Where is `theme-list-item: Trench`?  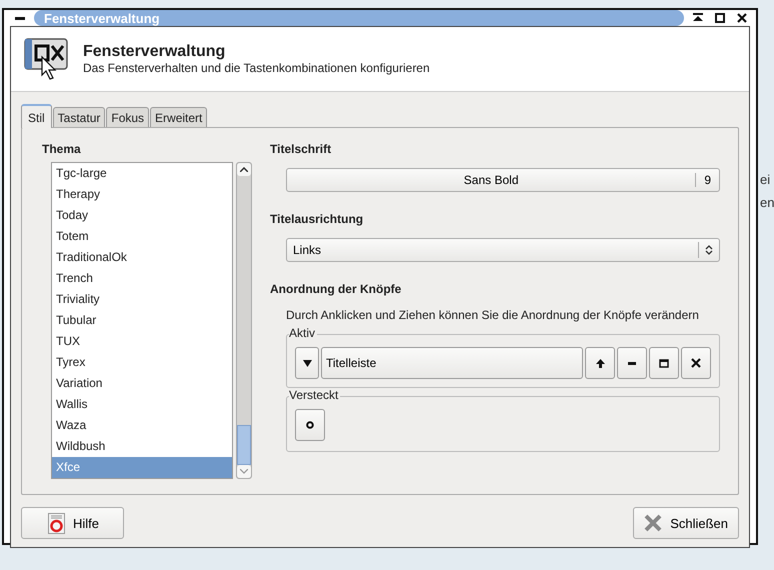 theme-list-item: Trench is located at coordinates (142, 278).